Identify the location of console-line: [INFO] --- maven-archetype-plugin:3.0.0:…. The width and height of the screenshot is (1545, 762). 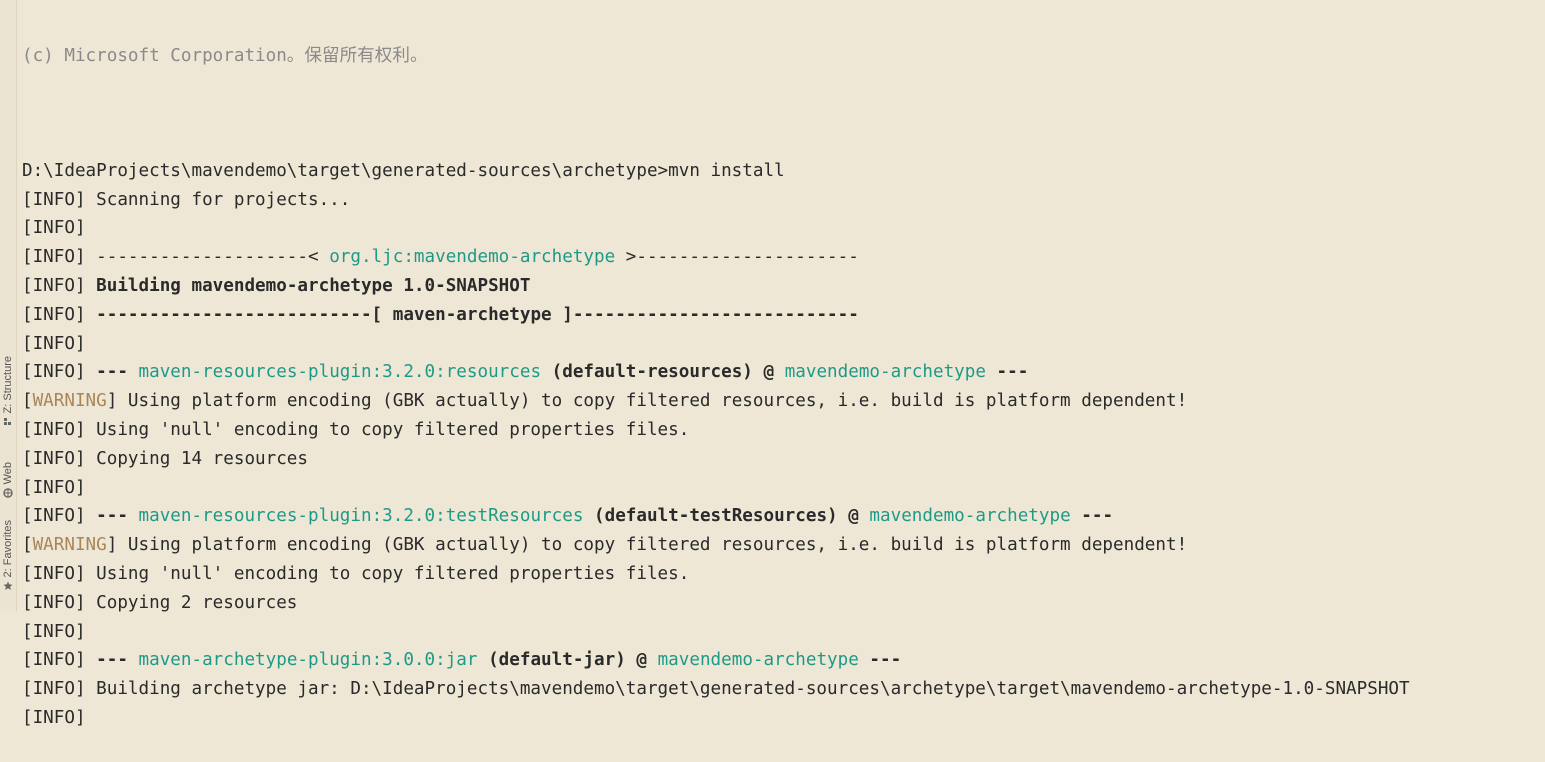
(783, 660).